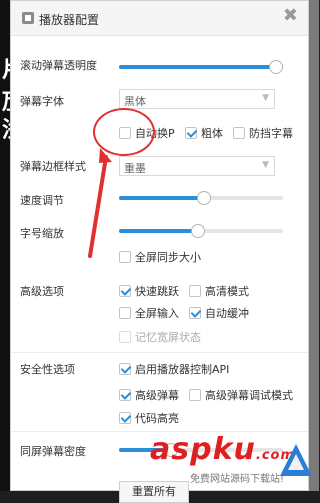 This screenshot has width=320, height=503. I want to click on font-scale-slider, so click(201, 231).